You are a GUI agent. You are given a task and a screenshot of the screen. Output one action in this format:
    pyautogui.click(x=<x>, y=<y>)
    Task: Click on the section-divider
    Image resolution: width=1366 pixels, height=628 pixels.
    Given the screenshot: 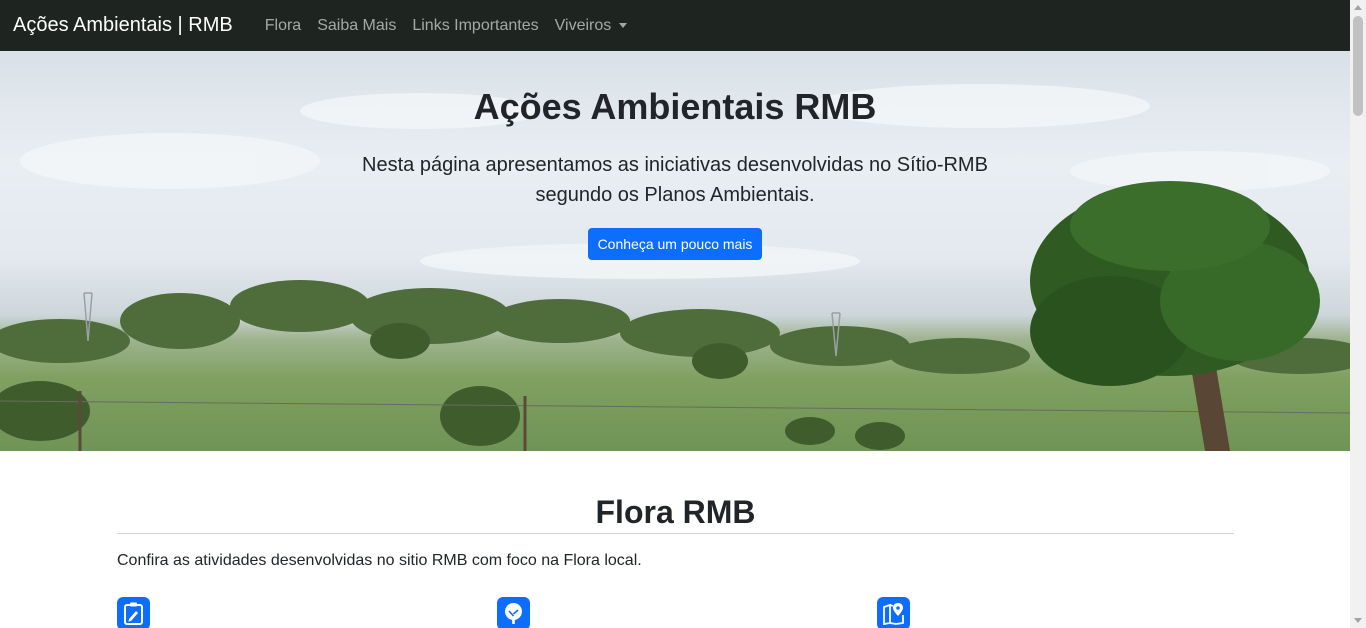 What is the action you would take?
    pyautogui.click(x=675, y=533)
    